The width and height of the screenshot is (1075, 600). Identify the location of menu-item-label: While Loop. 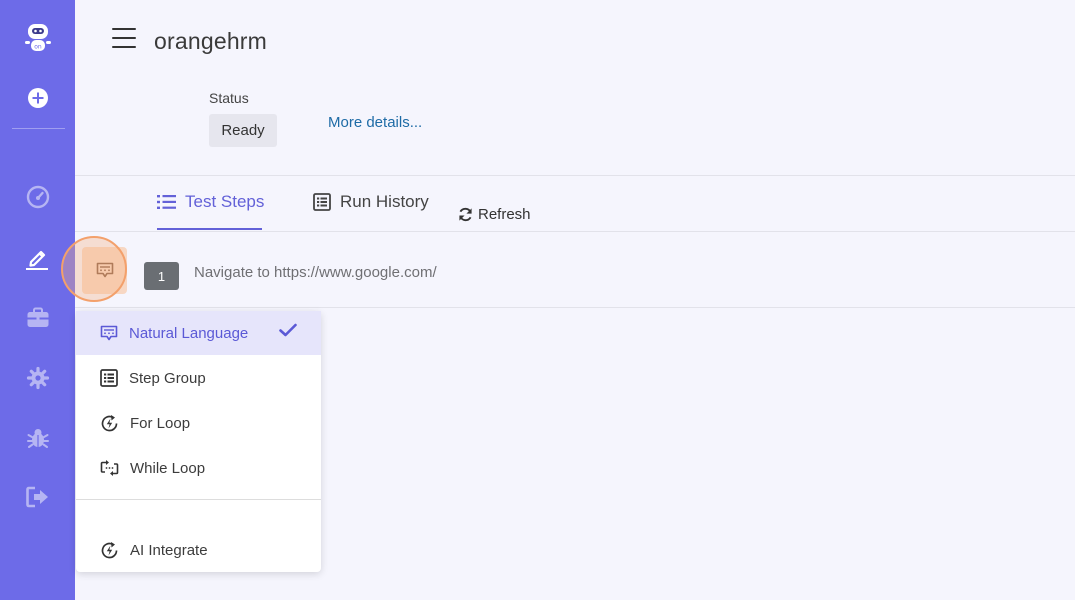
(168, 468).